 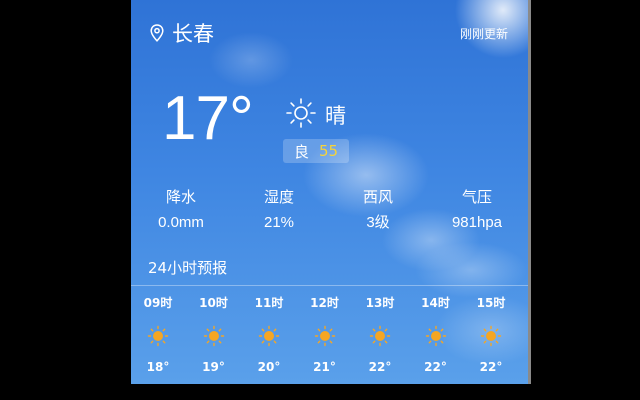 I want to click on stat-value: 3级, so click(x=378, y=222).